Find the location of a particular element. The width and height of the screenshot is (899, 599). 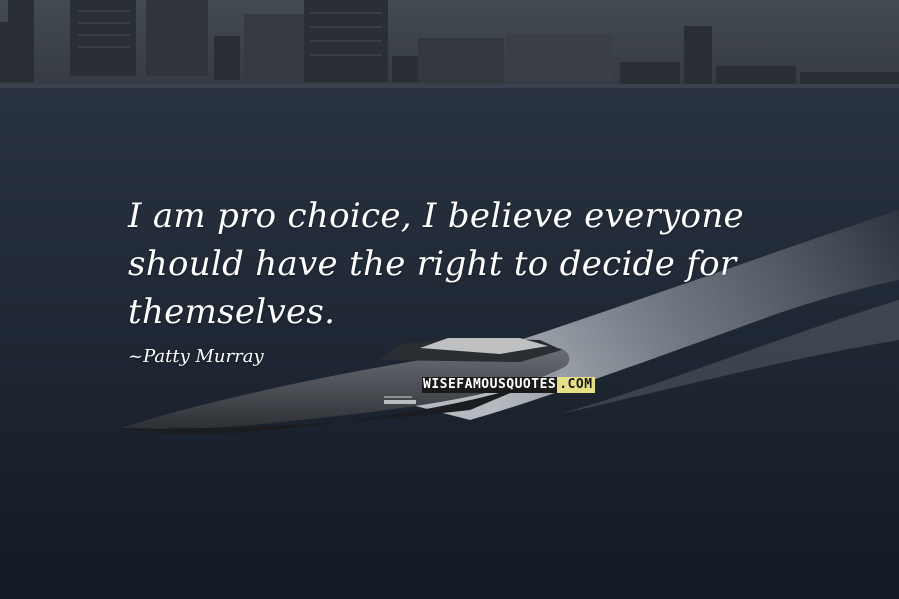

quote-line: I am pro choice, I believe everyone is located at coordinates (436, 216).